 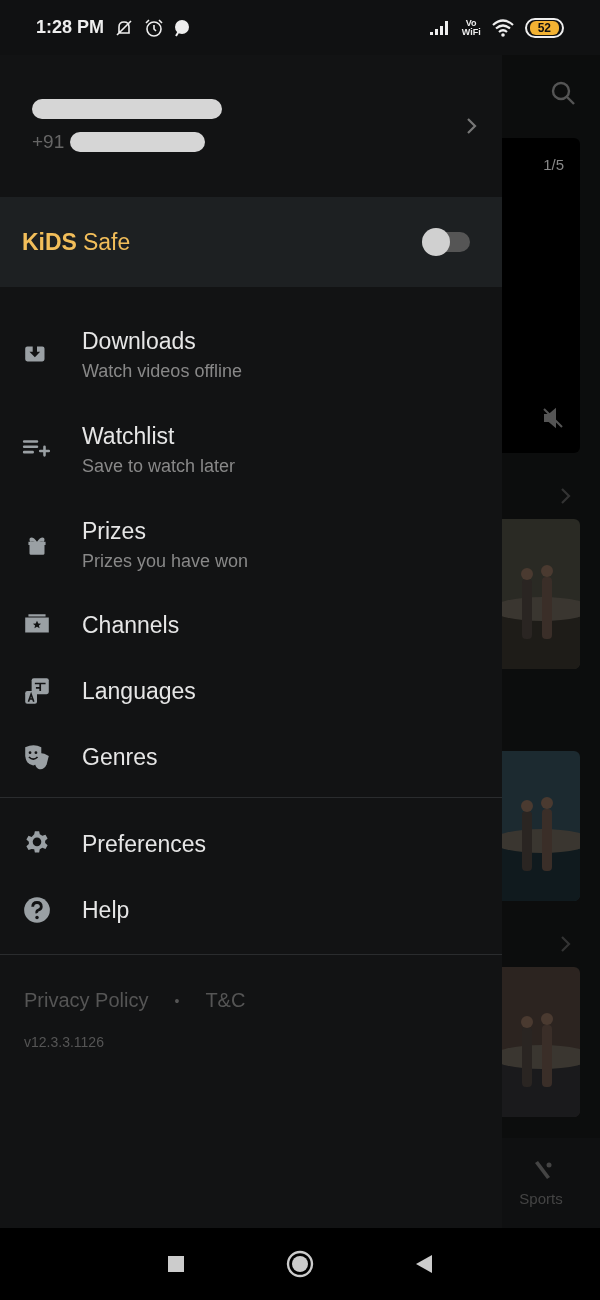 What do you see at coordinates (37, 757) in the screenshot?
I see `masks-icon` at bounding box center [37, 757].